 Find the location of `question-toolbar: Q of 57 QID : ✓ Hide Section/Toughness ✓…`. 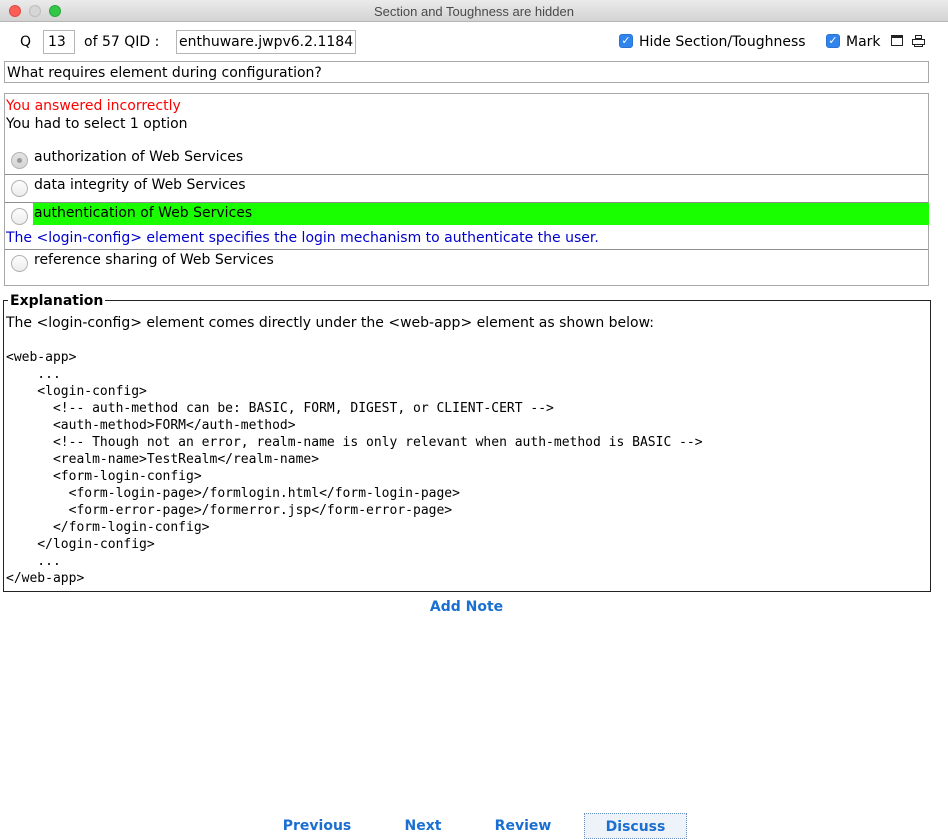

question-toolbar: Q of 57 QID : ✓ Hide Section/Toughness ✓… is located at coordinates (474, 41).